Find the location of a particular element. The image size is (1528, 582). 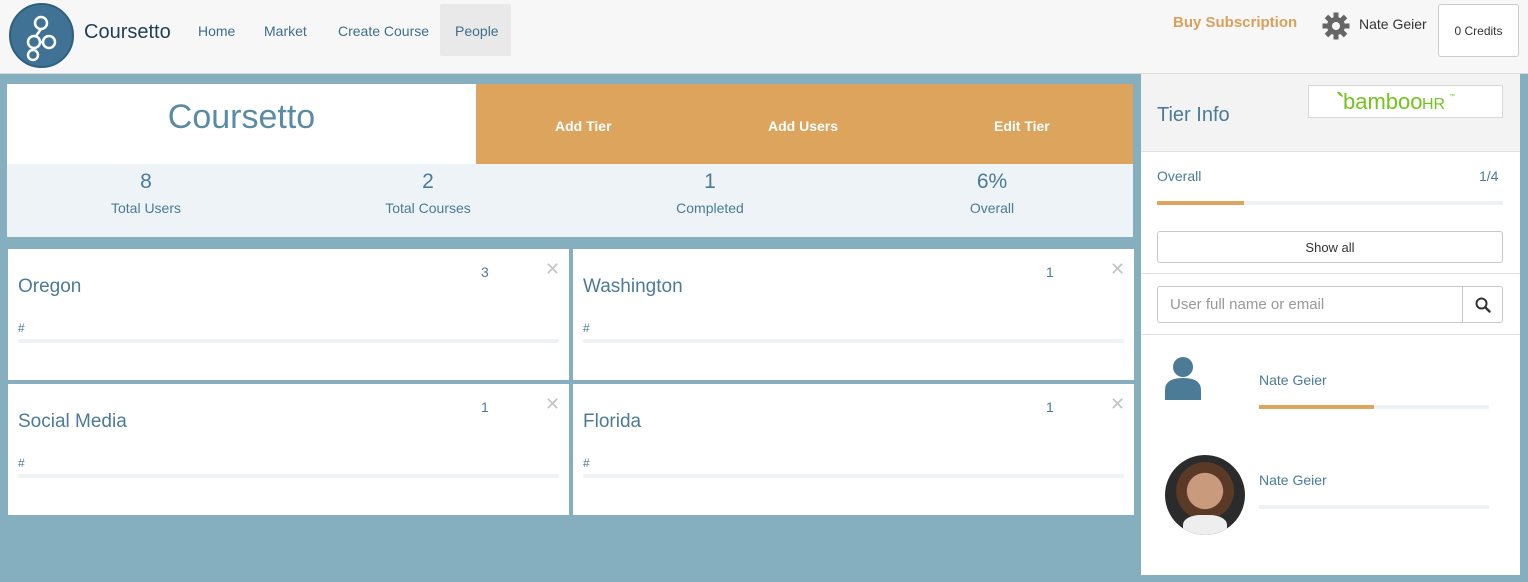

tier-user-count: 3 is located at coordinates (485, 272).